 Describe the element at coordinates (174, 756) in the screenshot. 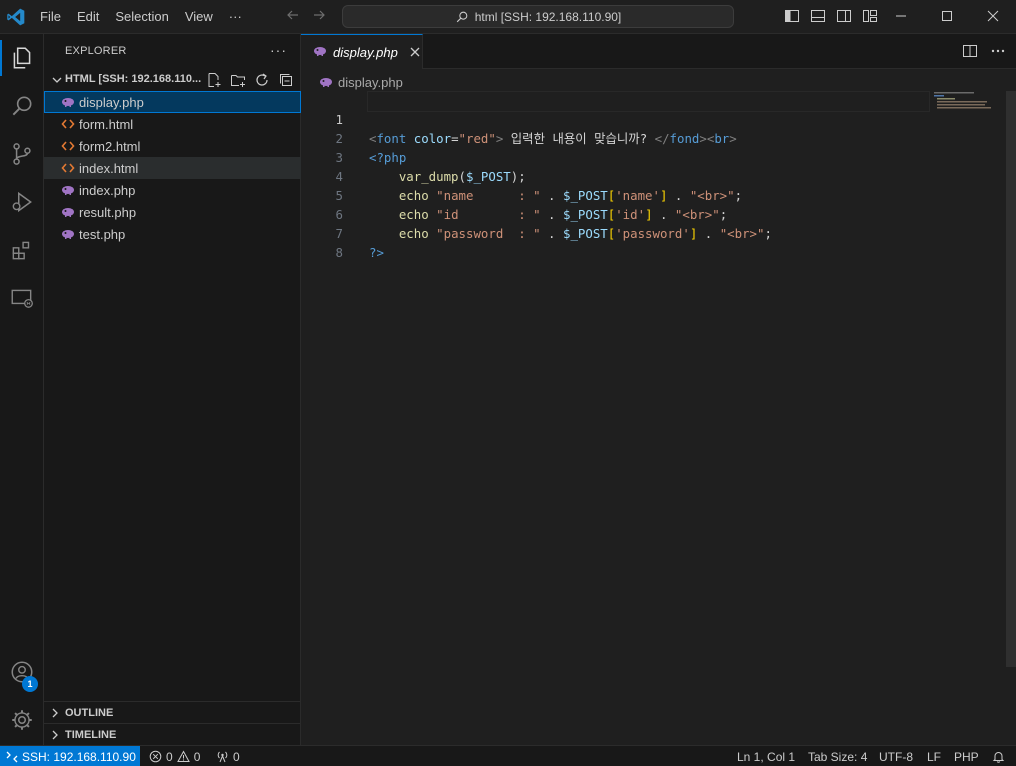

I see `problems-indicator: 0 0` at that location.